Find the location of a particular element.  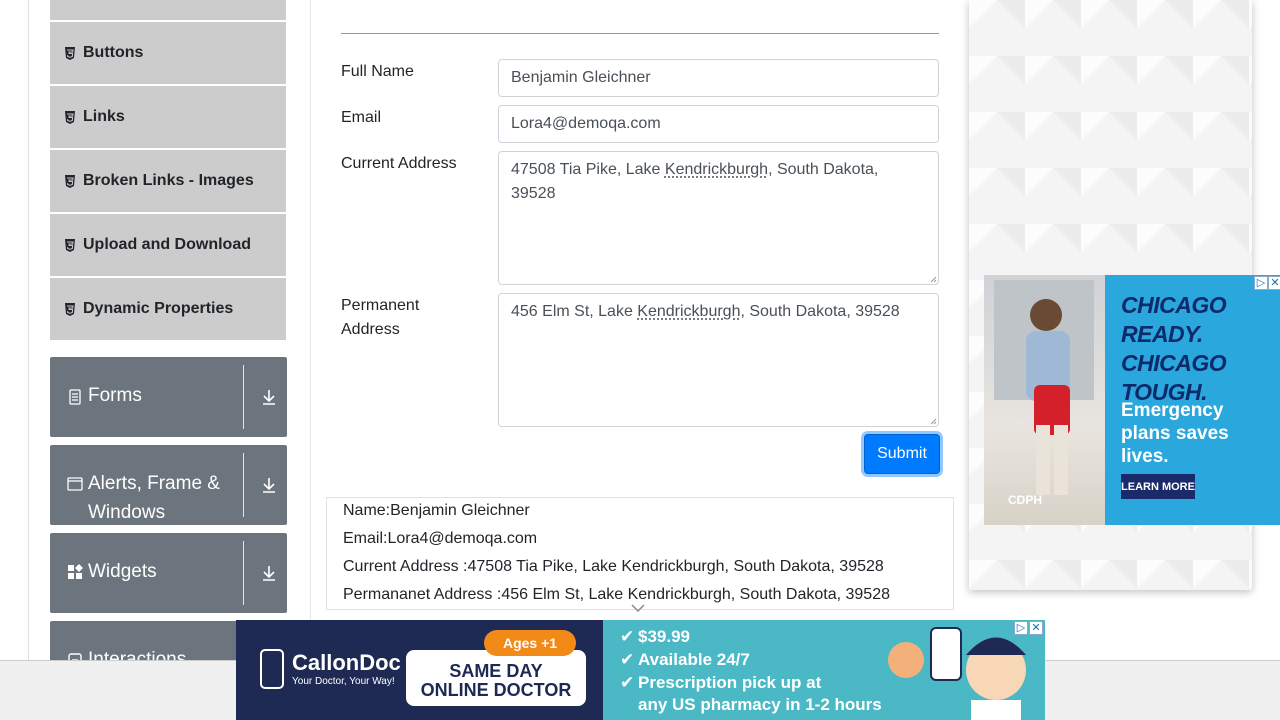

ad-headline-line1: CHICAGO READY. is located at coordinates (1174, 319).